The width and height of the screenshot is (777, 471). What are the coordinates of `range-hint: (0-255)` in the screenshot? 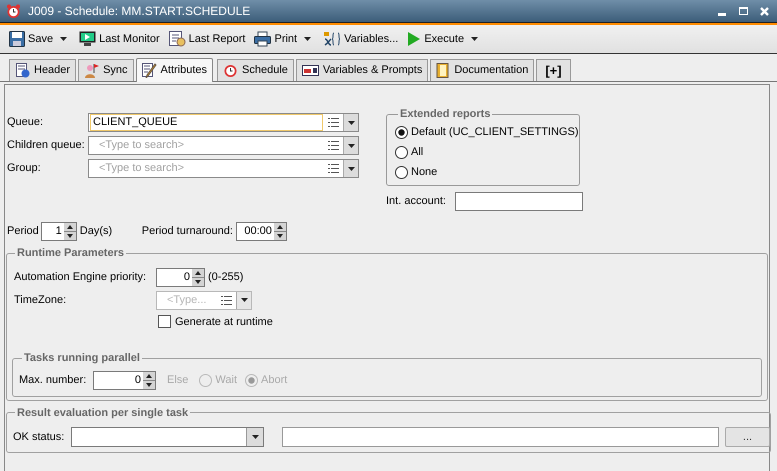 It's located at (226, 277).